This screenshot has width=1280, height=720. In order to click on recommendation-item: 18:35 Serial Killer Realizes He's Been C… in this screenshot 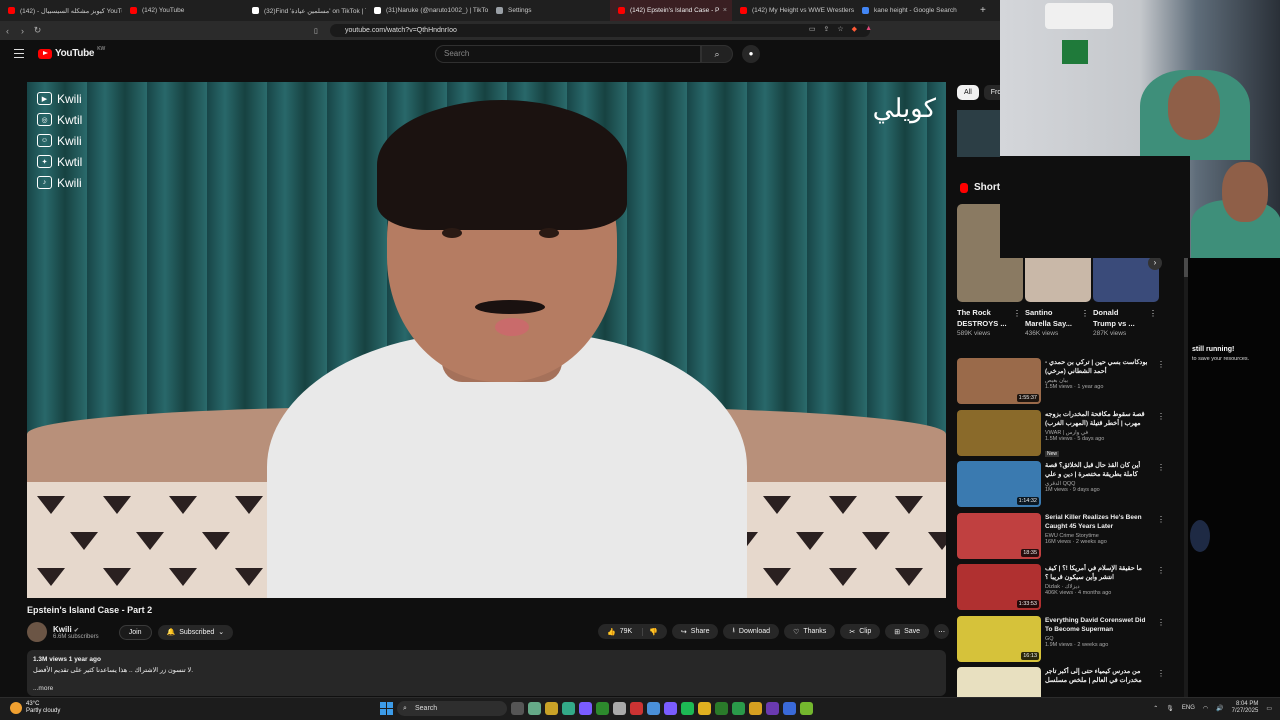, I will do `click(1061, 538)`.